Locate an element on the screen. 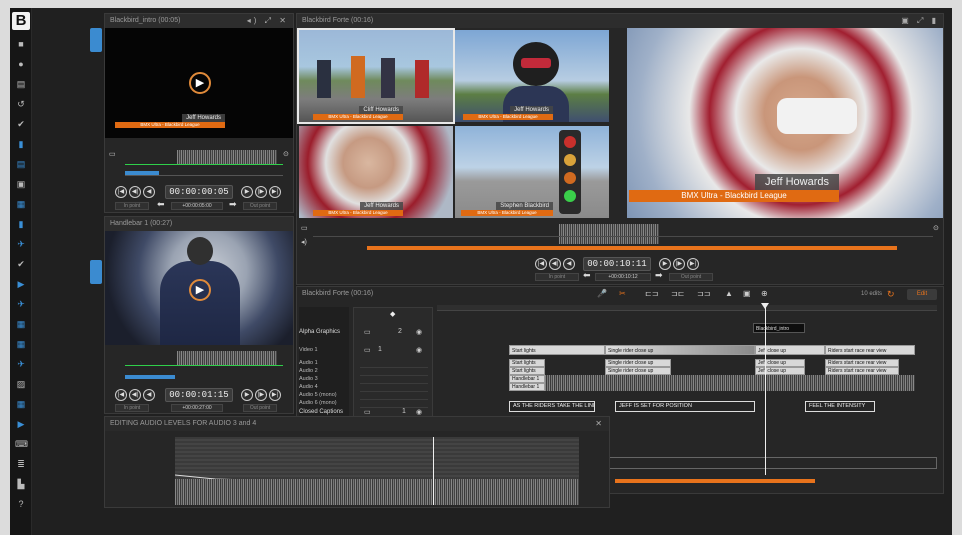  edit-button: Edit is located at coordinates (922, 294).